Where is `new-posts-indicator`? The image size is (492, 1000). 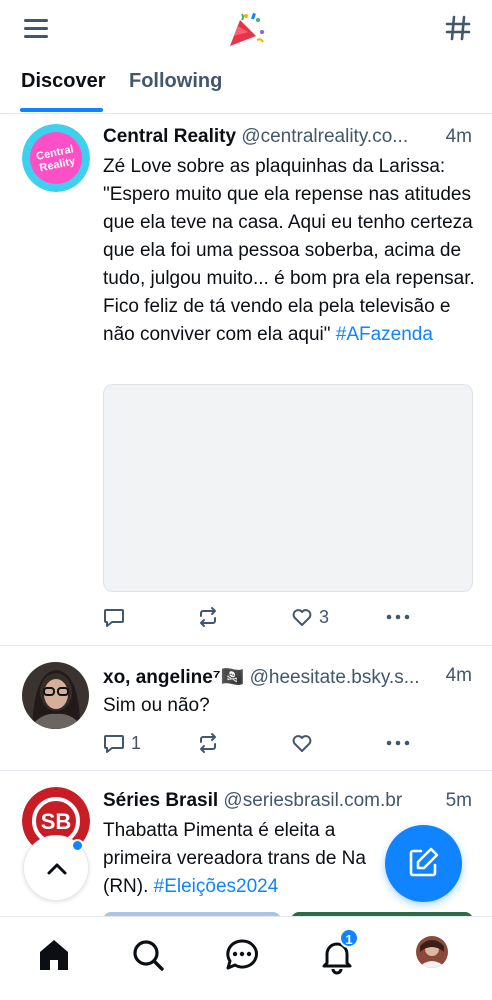 new-posts-indicator is located at coordinates (77, 845).